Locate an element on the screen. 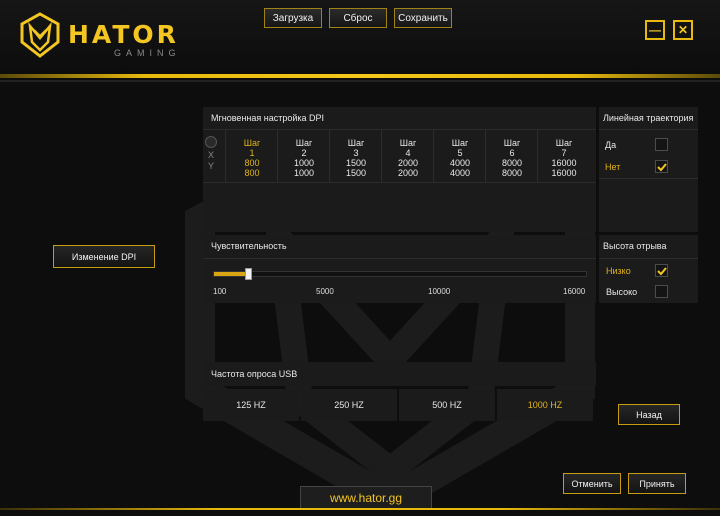 This screenshot has height=516, width=720. dpi-step-num: 3 is located at coordinates (356, 153).